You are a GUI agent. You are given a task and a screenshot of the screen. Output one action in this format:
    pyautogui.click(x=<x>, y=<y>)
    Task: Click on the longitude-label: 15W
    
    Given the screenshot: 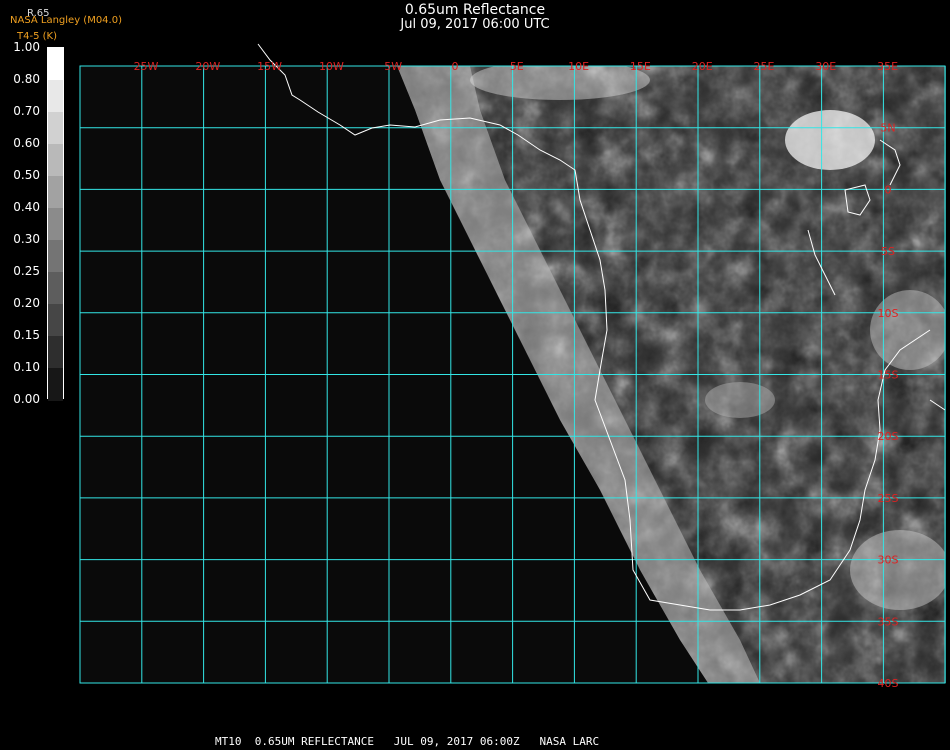 What is the action you would take?
    pyautogui.click(x=269, y=66)
    